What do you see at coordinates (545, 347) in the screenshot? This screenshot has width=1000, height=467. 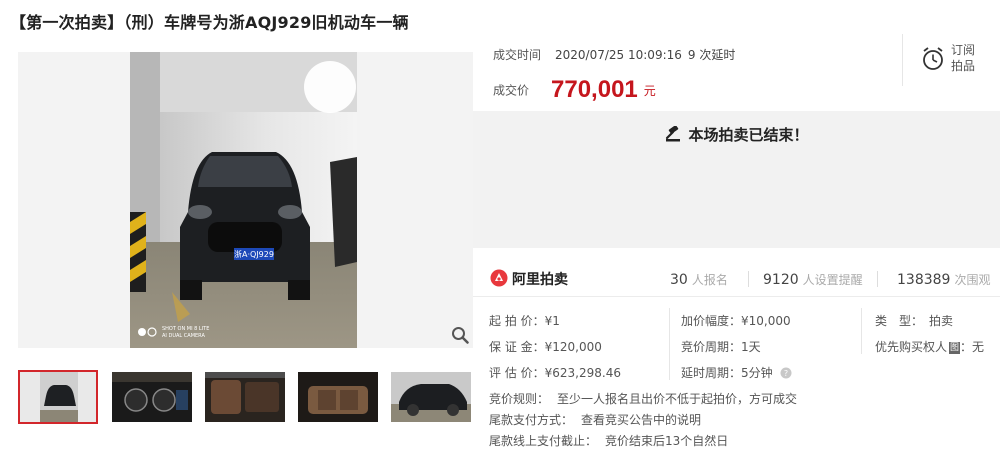 I see `deposit: 保 证 金：¥120,000` at bounding box center [545, 347].